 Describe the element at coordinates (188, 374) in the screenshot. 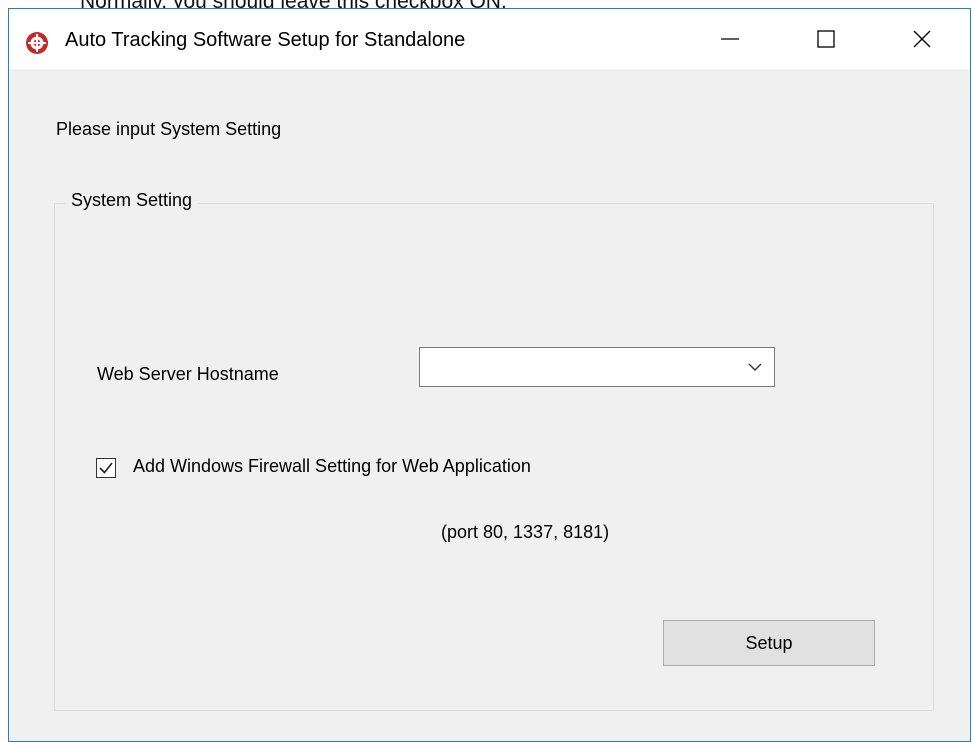

I see `hostname-label: Web Server Hostname` at that location.